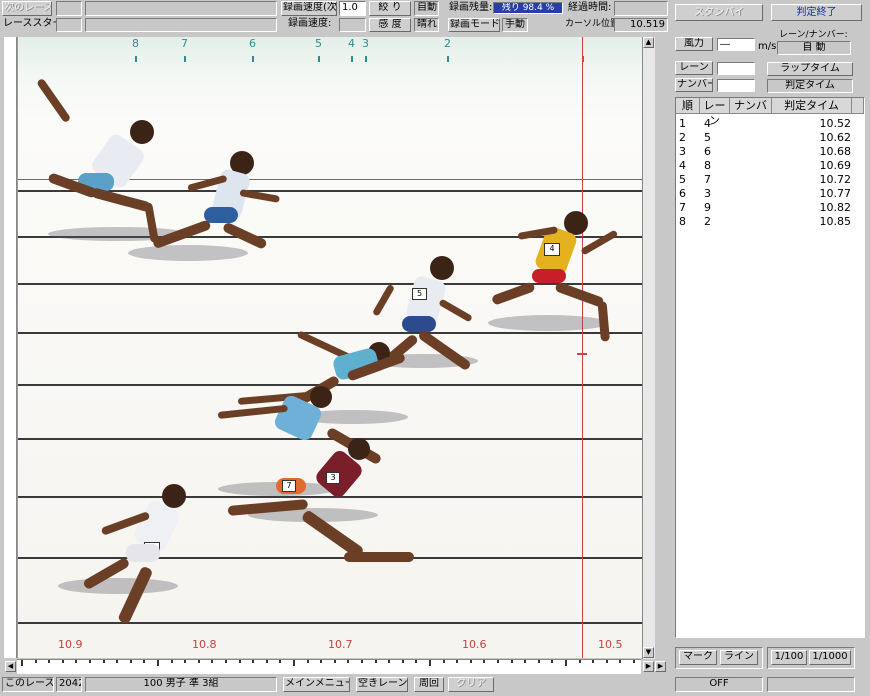  What do you see at coordinates (426, 25) in the screenshot?
I see `weather-field: 晴れ` at bounding box center [426, 25].